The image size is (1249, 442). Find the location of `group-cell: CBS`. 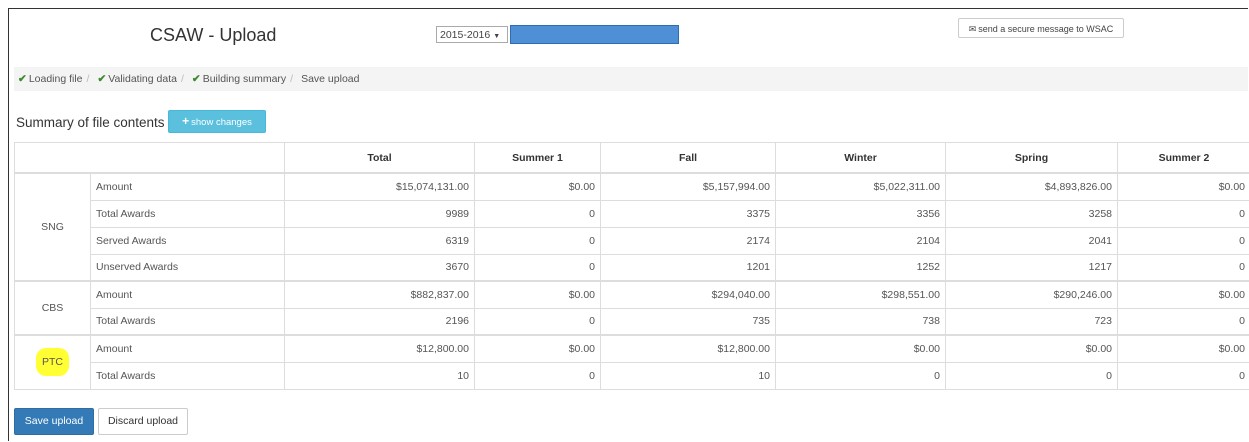

group-cell: CBS is located at coordinates (52, 308).